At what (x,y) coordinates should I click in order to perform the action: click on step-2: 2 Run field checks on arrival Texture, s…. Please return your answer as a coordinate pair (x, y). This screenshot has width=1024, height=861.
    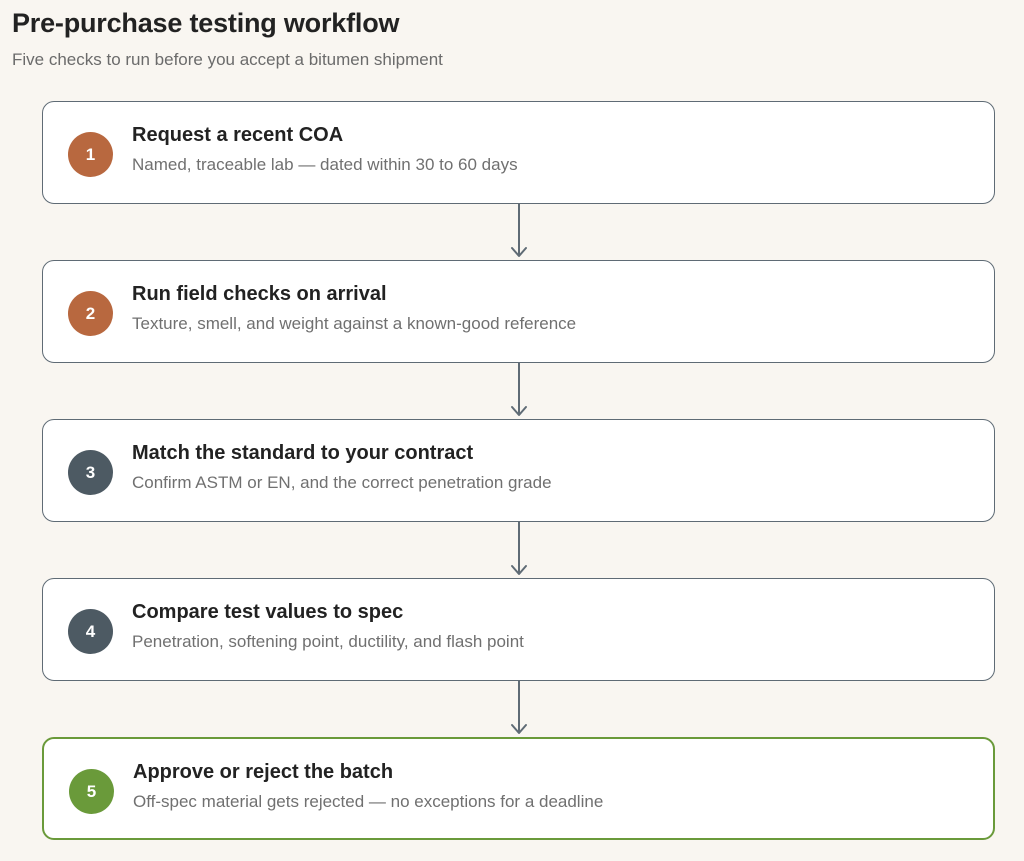
    Looking at the image, I should click on (518, 311).